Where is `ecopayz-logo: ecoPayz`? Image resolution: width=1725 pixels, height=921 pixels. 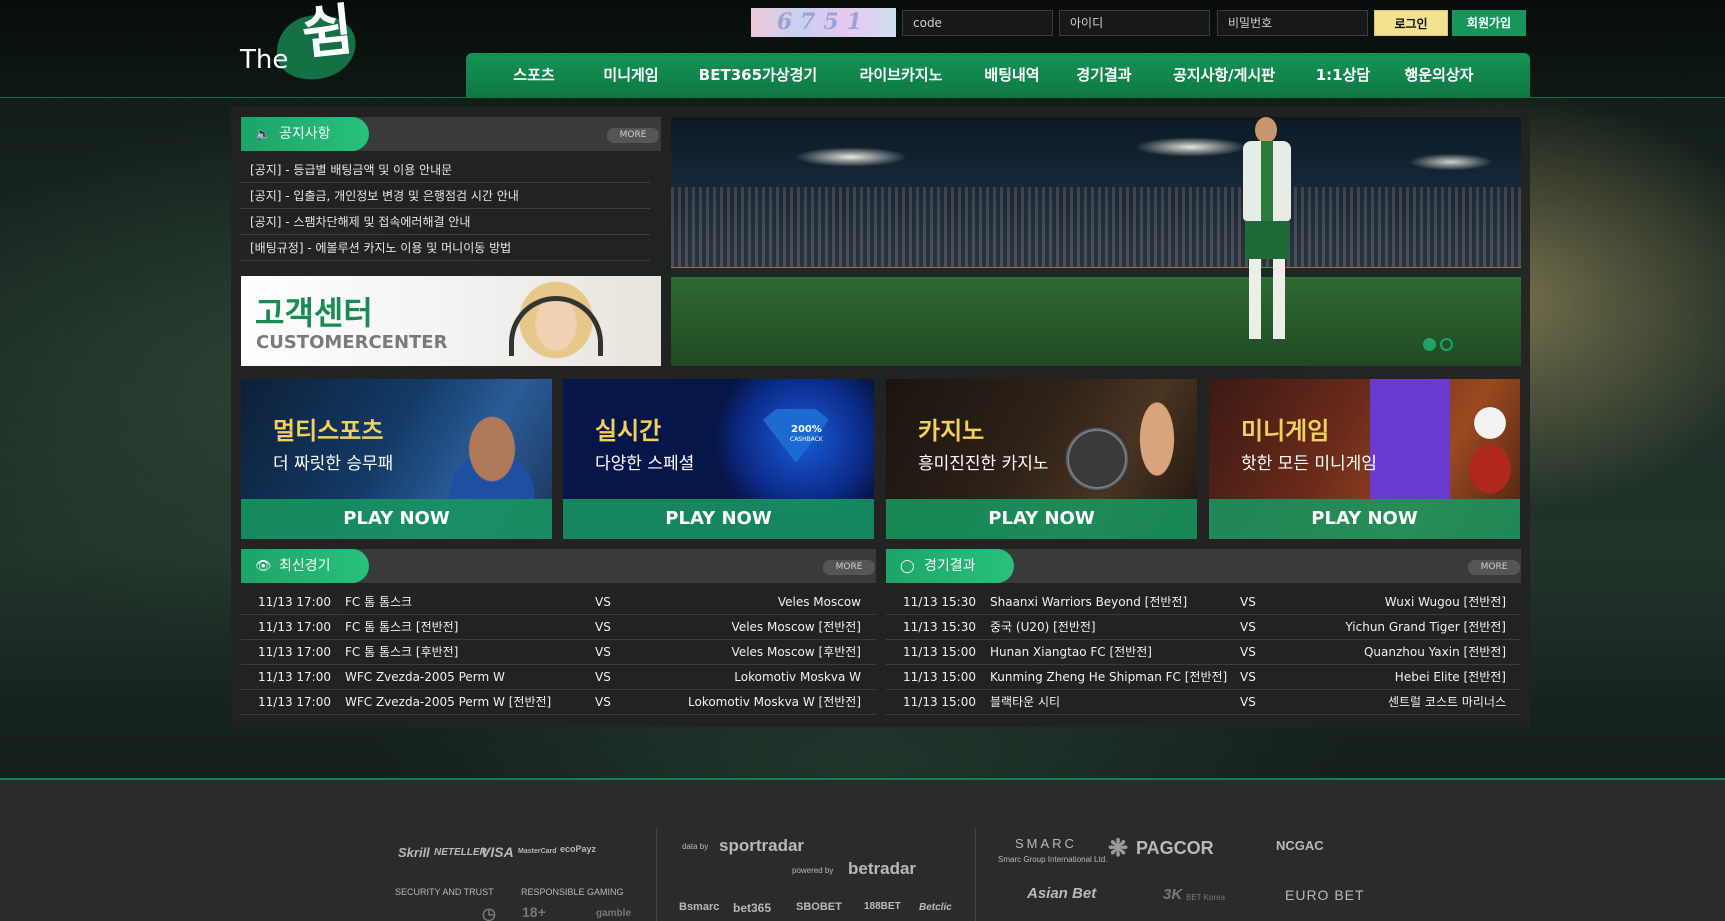
ecopayz-logo: ecoPayz is located at coordinates (578, 849).